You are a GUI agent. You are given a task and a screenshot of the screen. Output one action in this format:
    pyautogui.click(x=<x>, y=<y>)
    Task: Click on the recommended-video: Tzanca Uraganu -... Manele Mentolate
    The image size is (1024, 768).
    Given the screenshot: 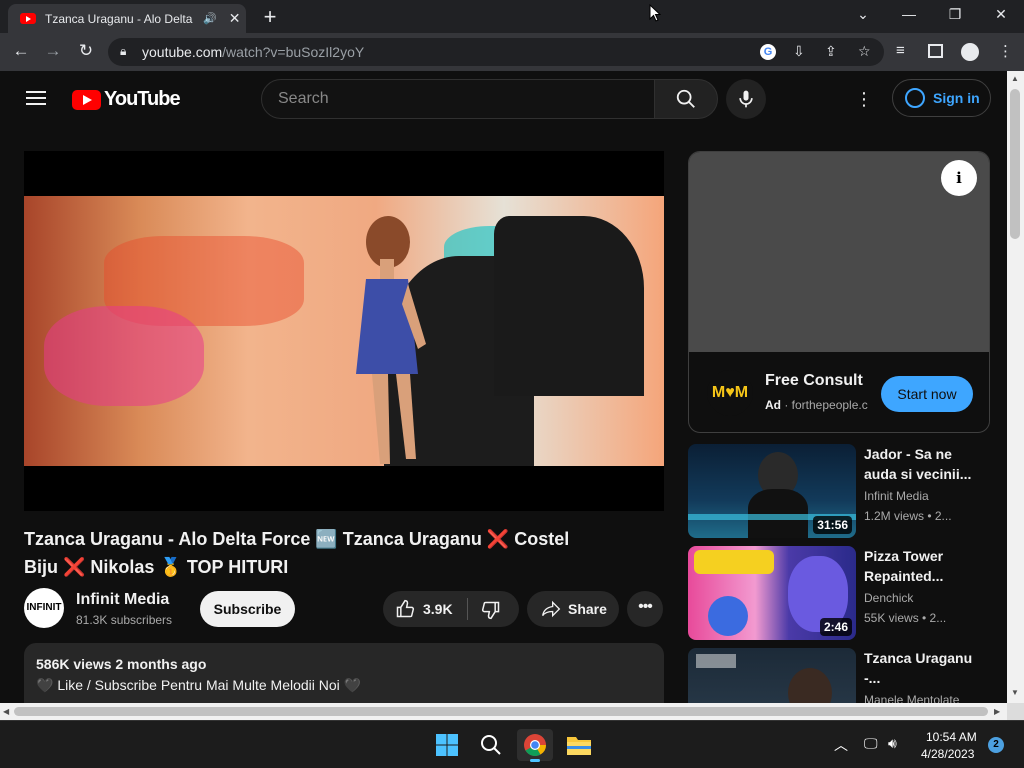 What is the action you would take?
    pyautogui.click(x=838, y=675)
    